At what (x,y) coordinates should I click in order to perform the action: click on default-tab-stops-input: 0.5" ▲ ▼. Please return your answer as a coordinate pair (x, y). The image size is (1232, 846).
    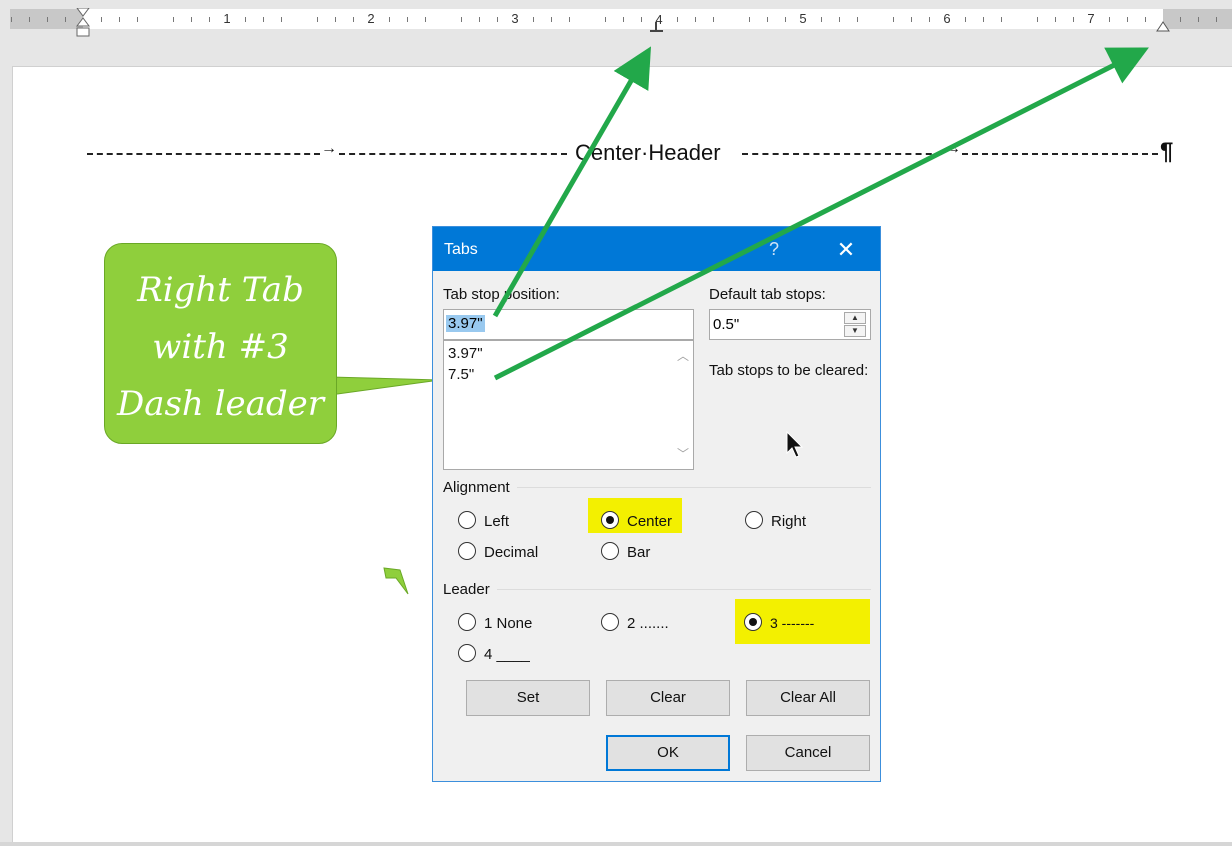
    Looking at the image, I should click on (790, 324).